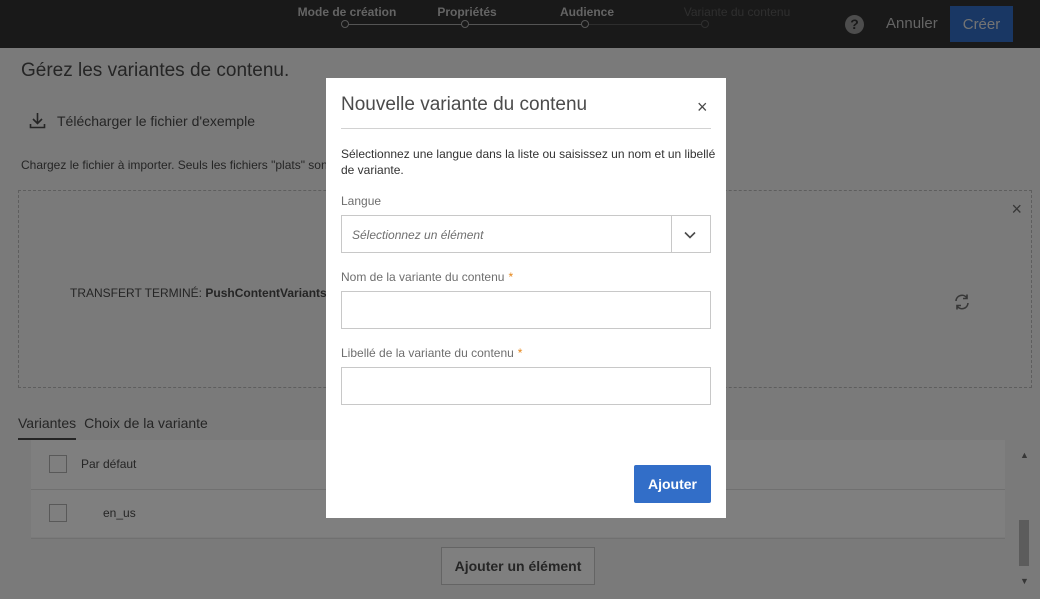 The height and width of the screenshot is (599, 1040). What do you see at coordinates (464, 104) in the screenshot?
I see `dialog-title: Nouvelle variante du contenu` at bounding box center [464, 104].